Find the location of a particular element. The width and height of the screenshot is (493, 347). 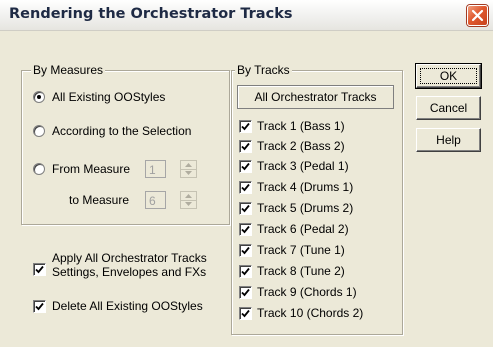

track-2-checkbox is located at coordinates (245, 146).